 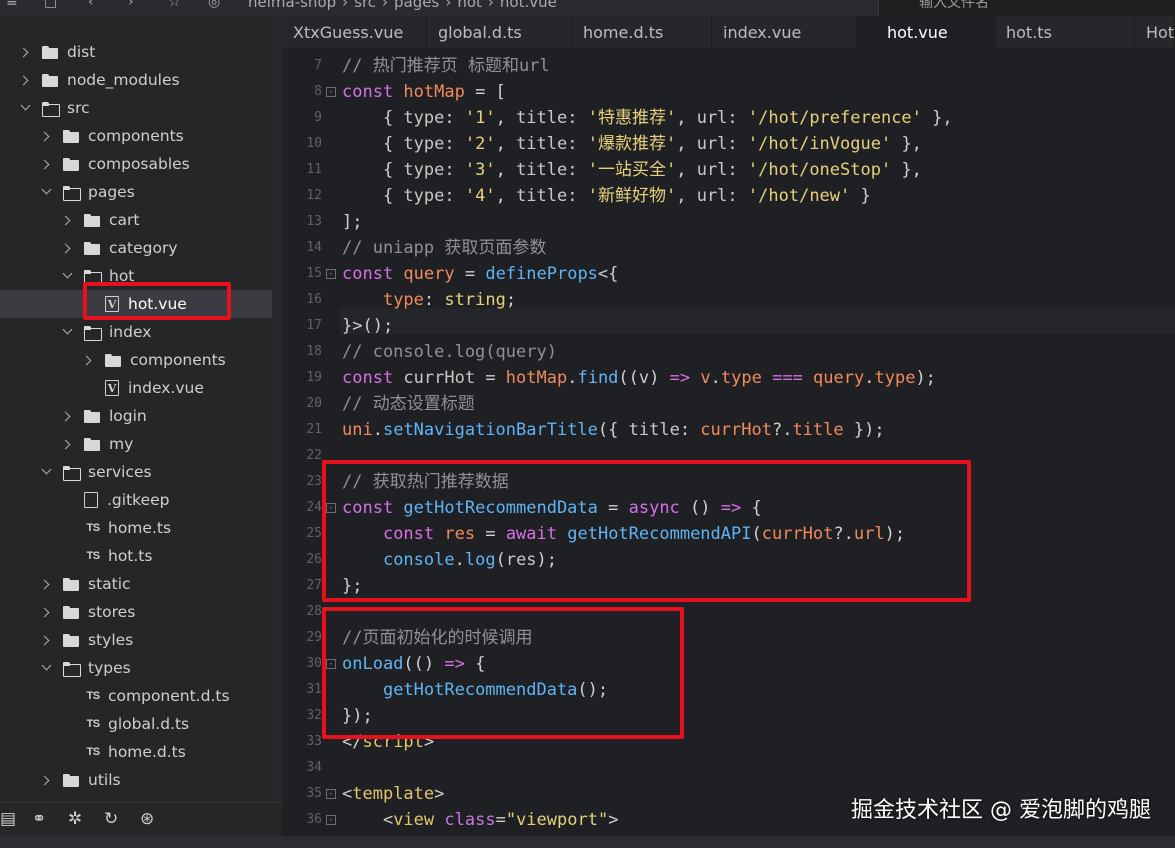 What do you see at coordinates (429, 300) in the screenshot?
I see `code-line: type: string;` at bounding box center [429, 300].